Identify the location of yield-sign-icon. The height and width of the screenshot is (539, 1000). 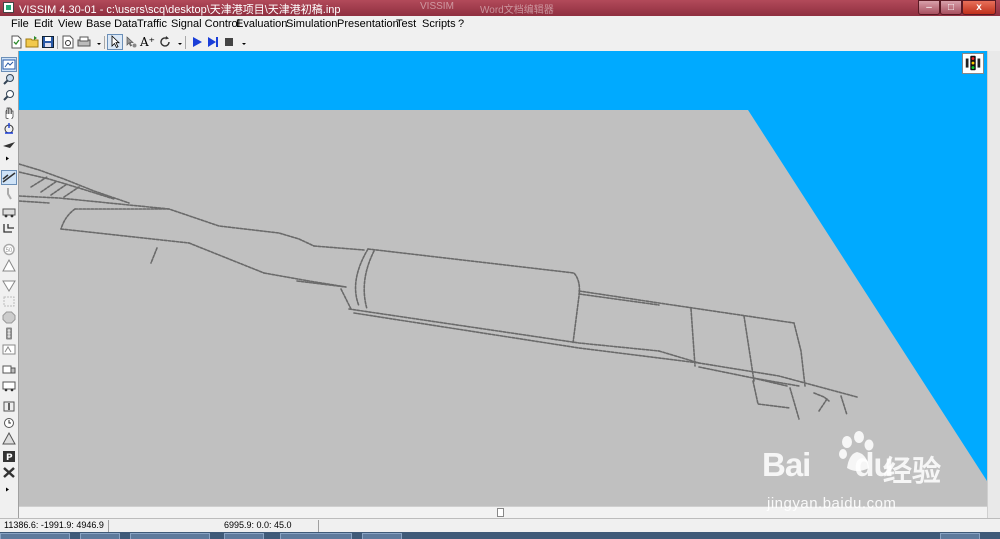
(9, 285).